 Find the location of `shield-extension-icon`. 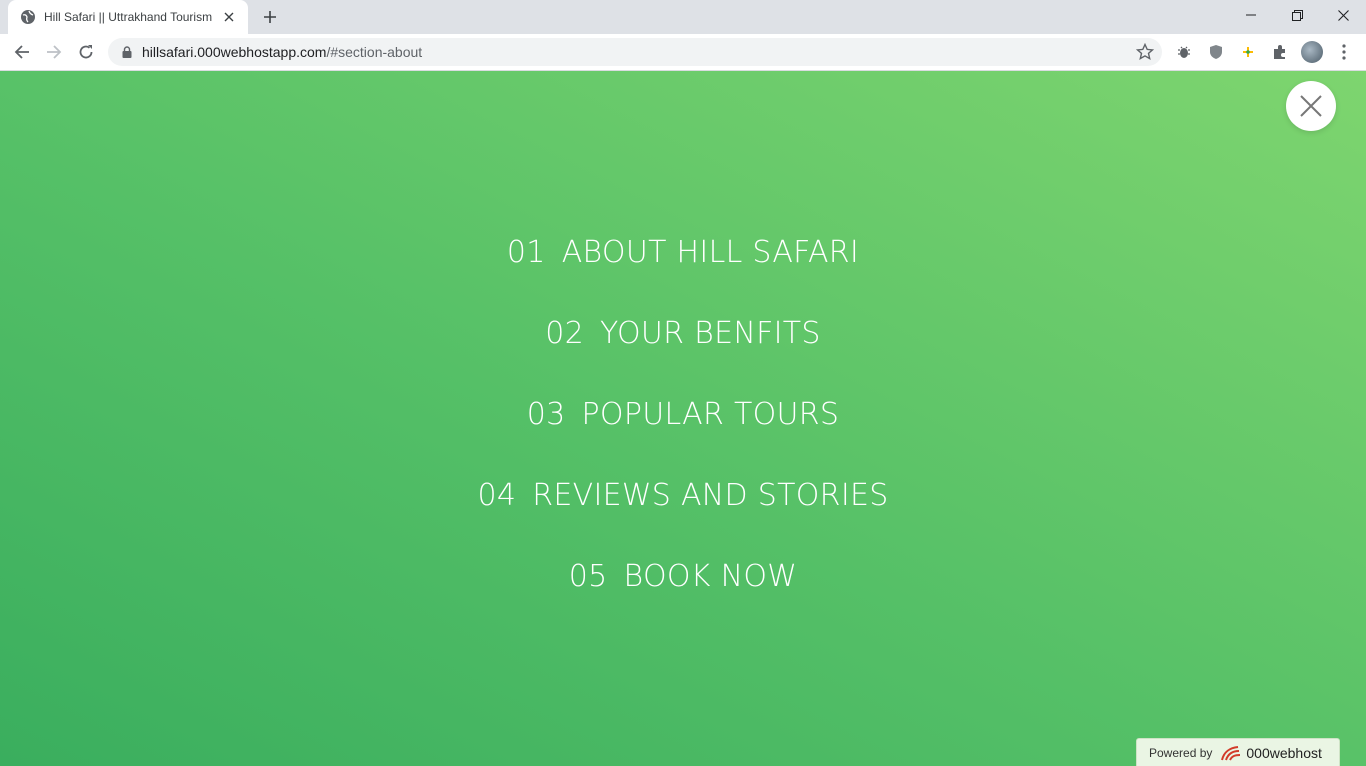

shield-extension-icon is located at coordinates (1216, 52).